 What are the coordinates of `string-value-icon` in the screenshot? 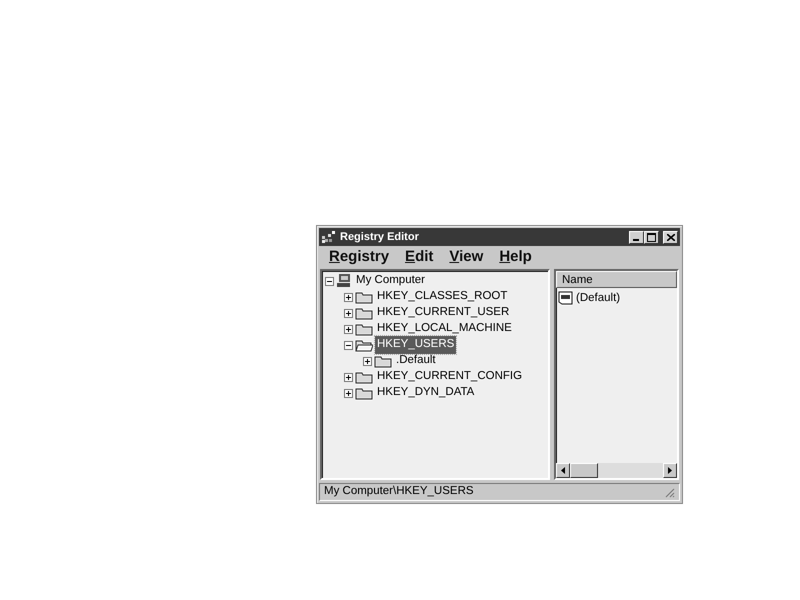 It's located at (566, 298).